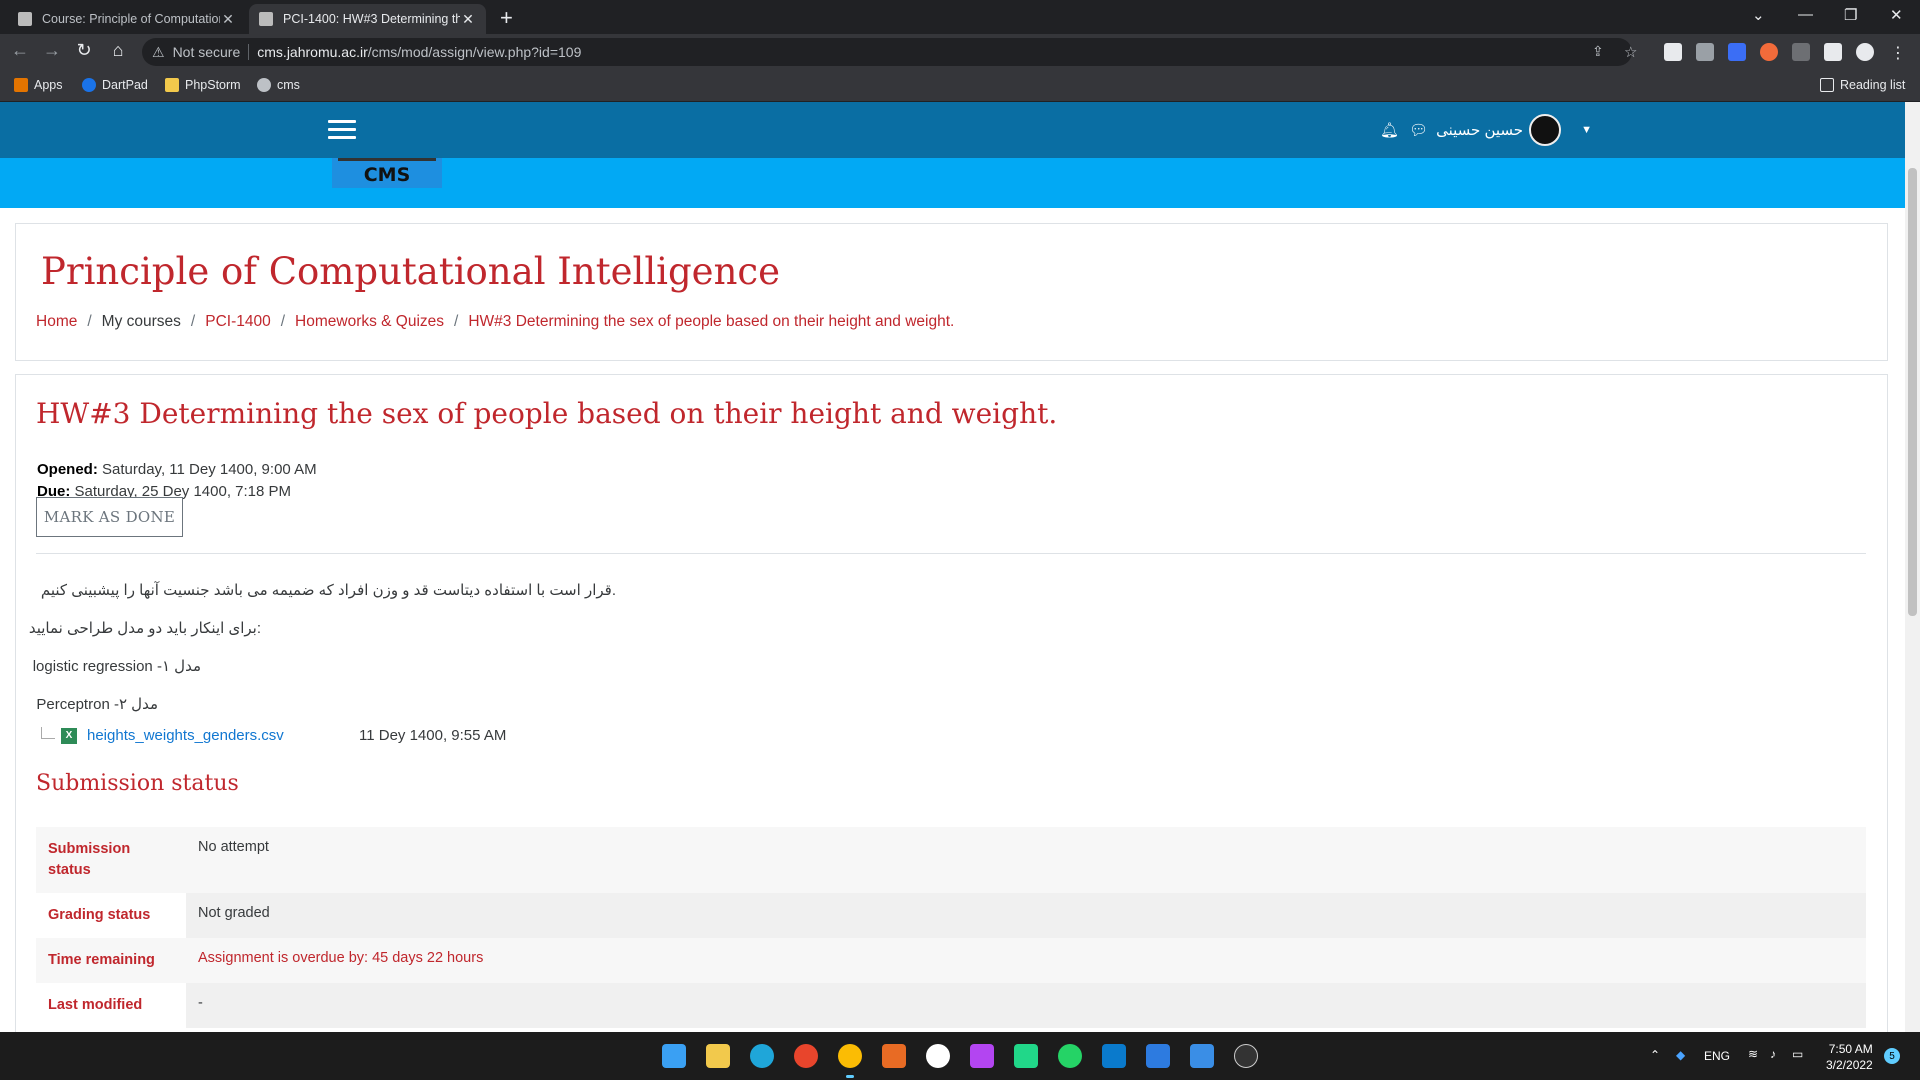 This screenshot has width=1920, height=1080. What do you see at coordinates (1633, 52) in the screenshot?
I see `bookmark-star-icon: ☆` at bounding box center [1633, 52].